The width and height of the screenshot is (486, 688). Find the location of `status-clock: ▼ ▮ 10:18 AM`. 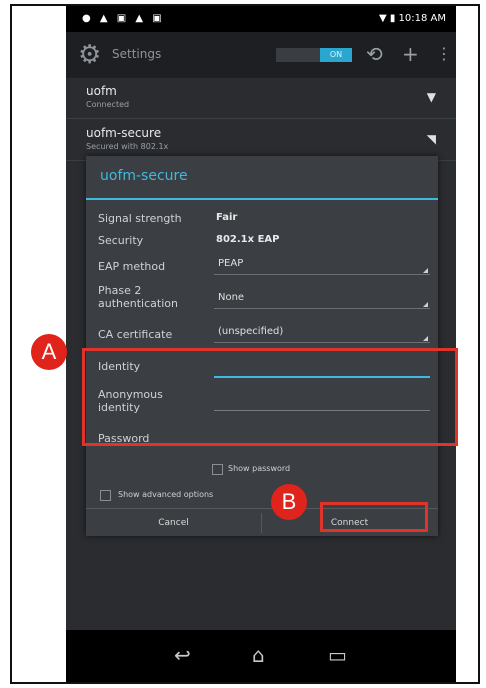

status-clock: ▼ ▮ 10:18 AM is located at coordinates (412, 18).